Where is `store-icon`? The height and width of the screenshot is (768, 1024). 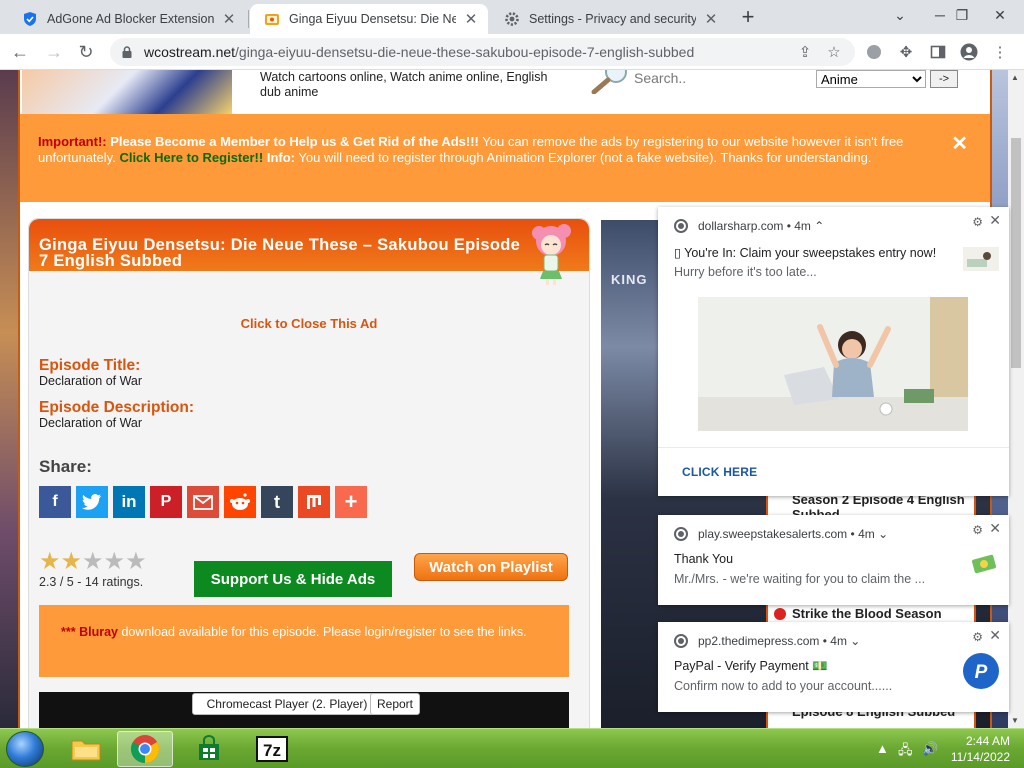 store-icon is located at coordinates (209, 749).